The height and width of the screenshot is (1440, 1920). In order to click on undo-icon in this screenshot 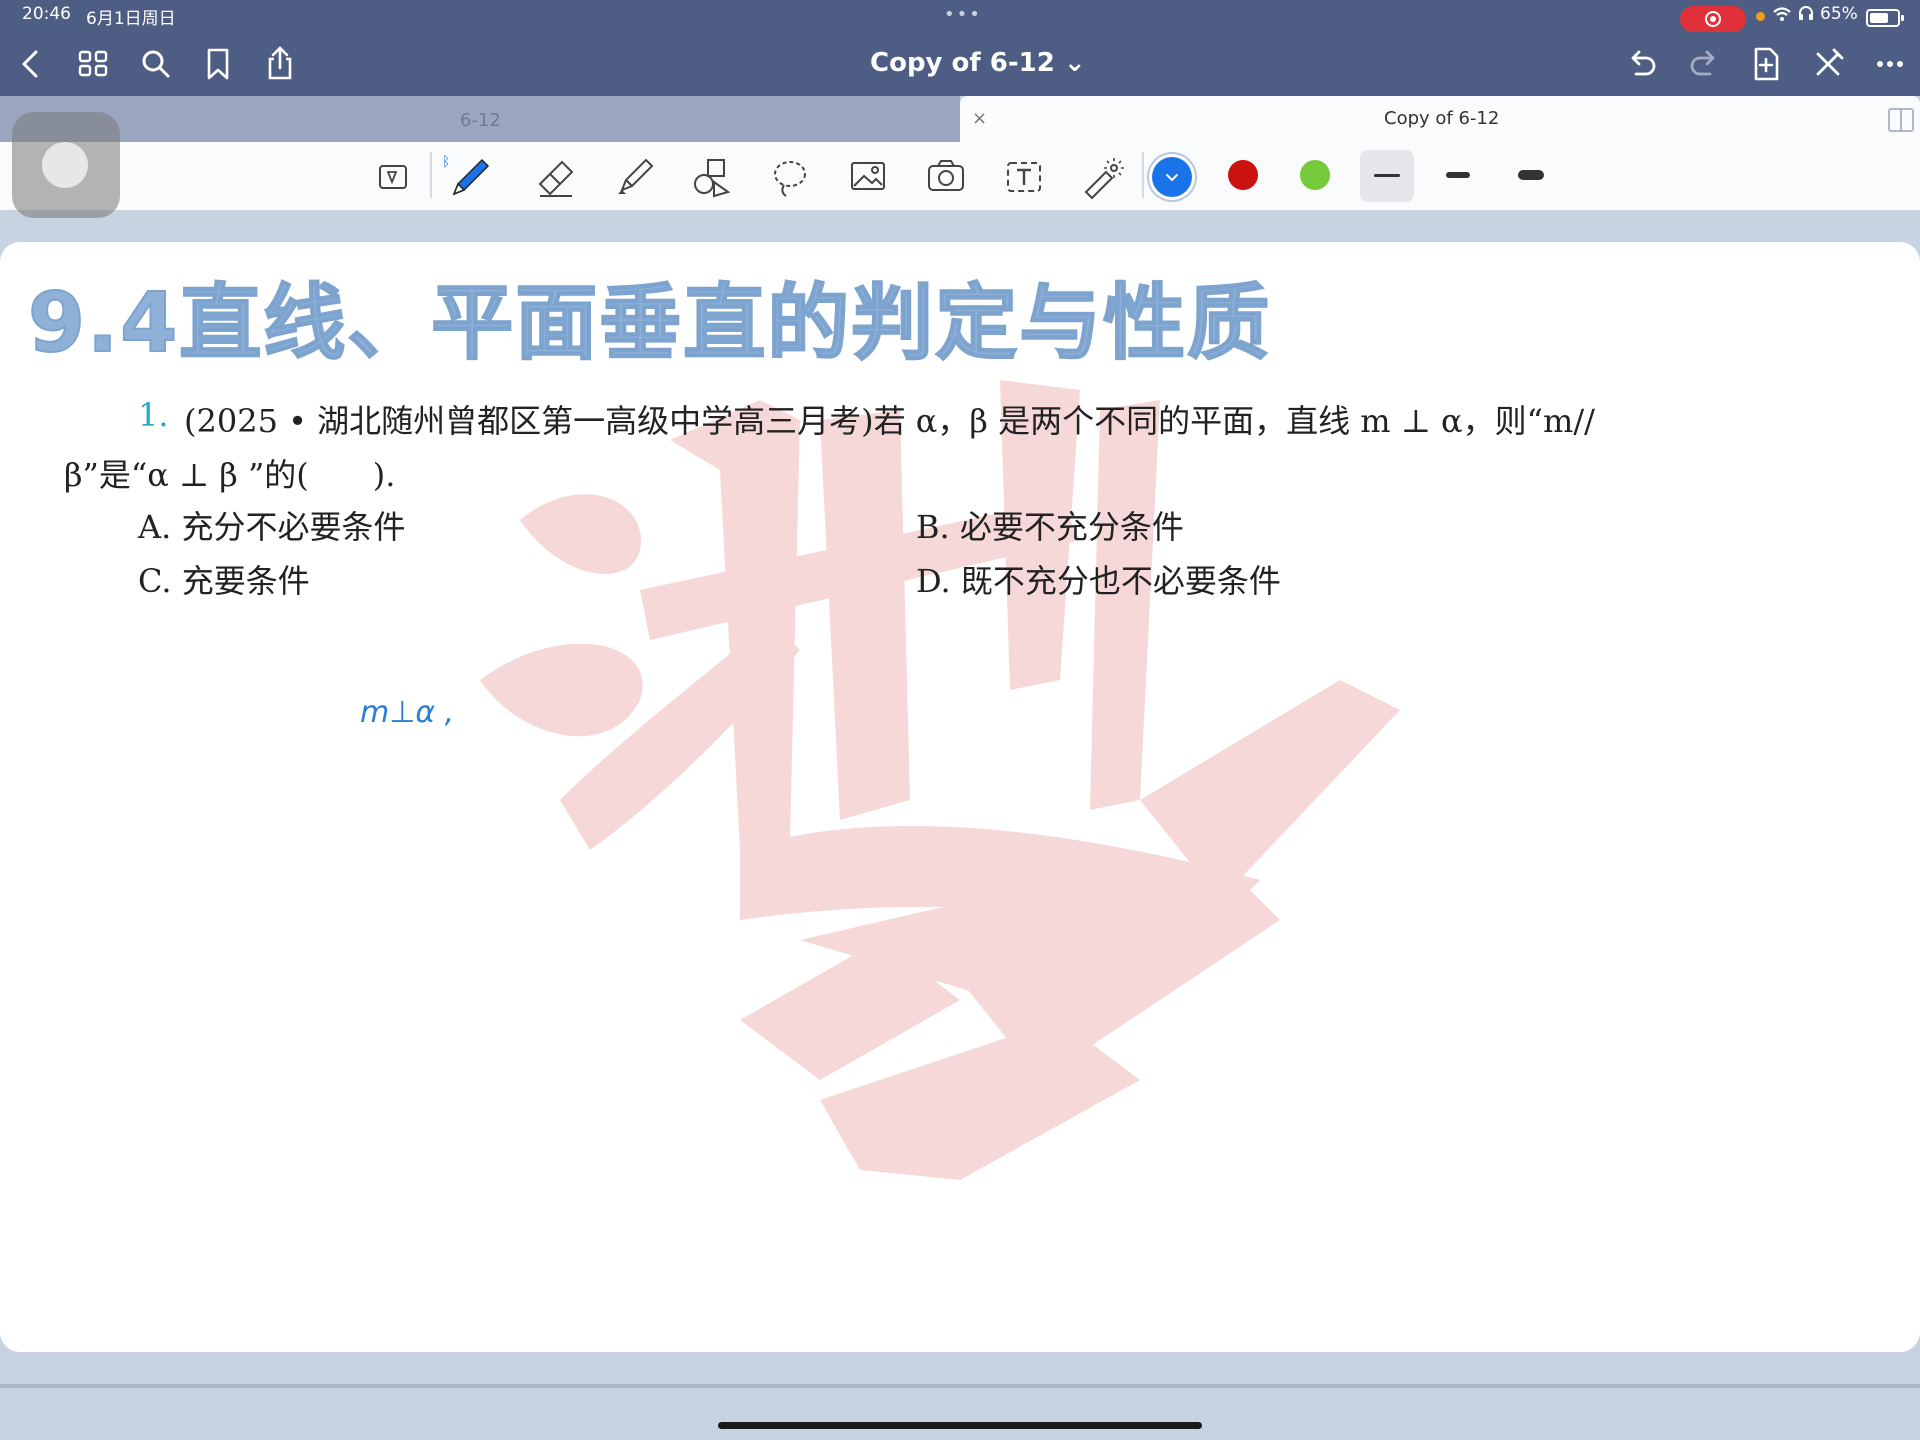, I will do `click(1642, 64)`.